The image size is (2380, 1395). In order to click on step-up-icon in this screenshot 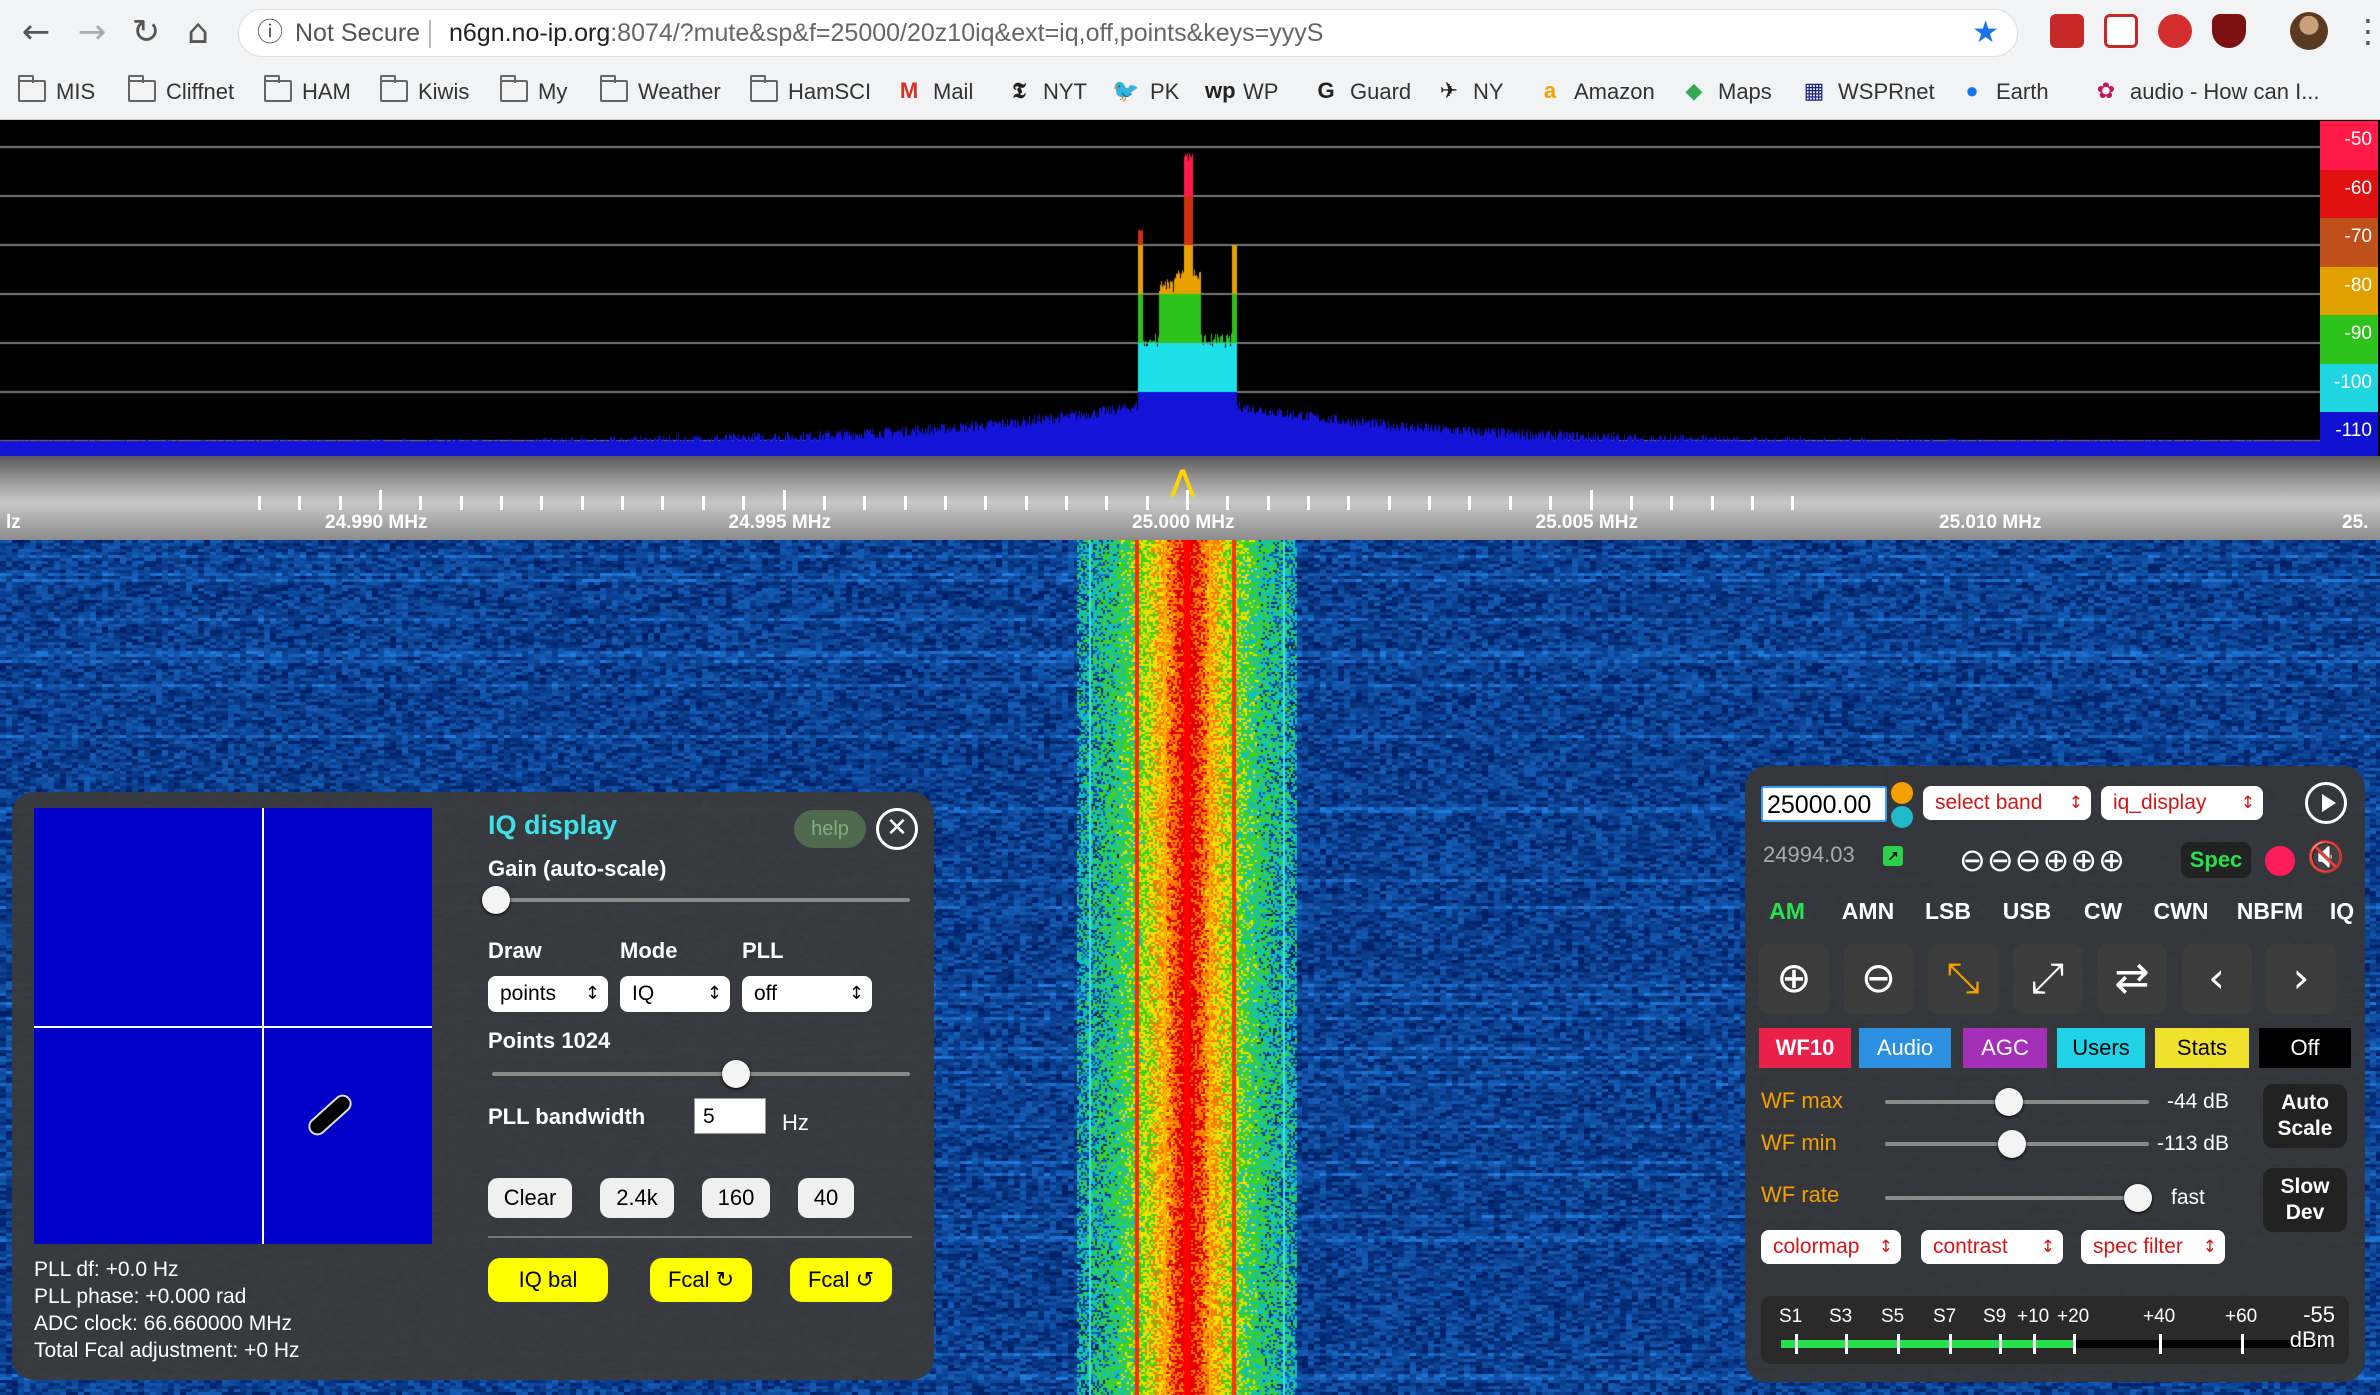, I will do `click(1902, 793)`.